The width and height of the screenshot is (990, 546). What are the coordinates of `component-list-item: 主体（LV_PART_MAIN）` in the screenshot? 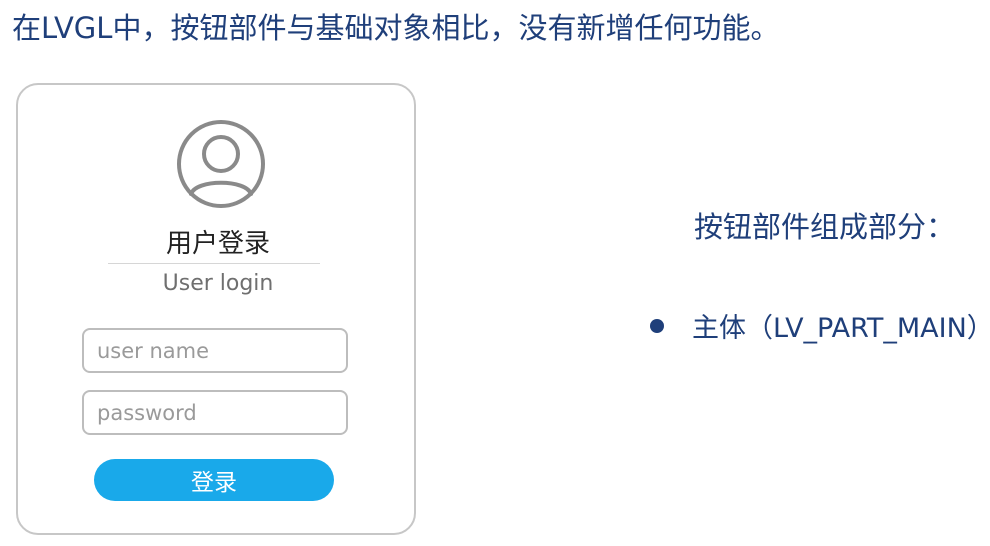 It's located at (820, 325).